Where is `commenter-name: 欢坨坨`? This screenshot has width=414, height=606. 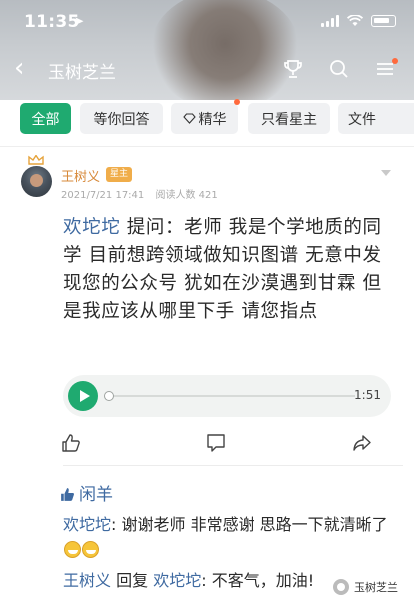
commenter-name: 欢坨坨 is located at coordinates (87, 524).